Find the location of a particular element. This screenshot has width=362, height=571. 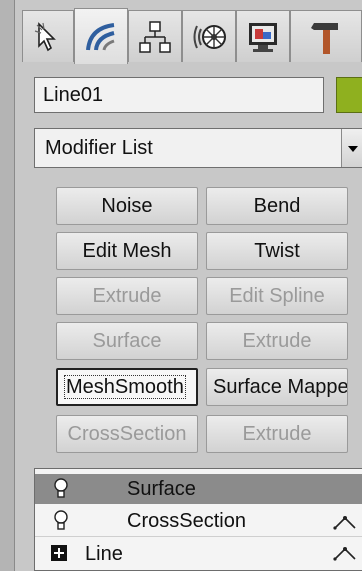

noise-button: Noise is located at coordinates (127, 206).